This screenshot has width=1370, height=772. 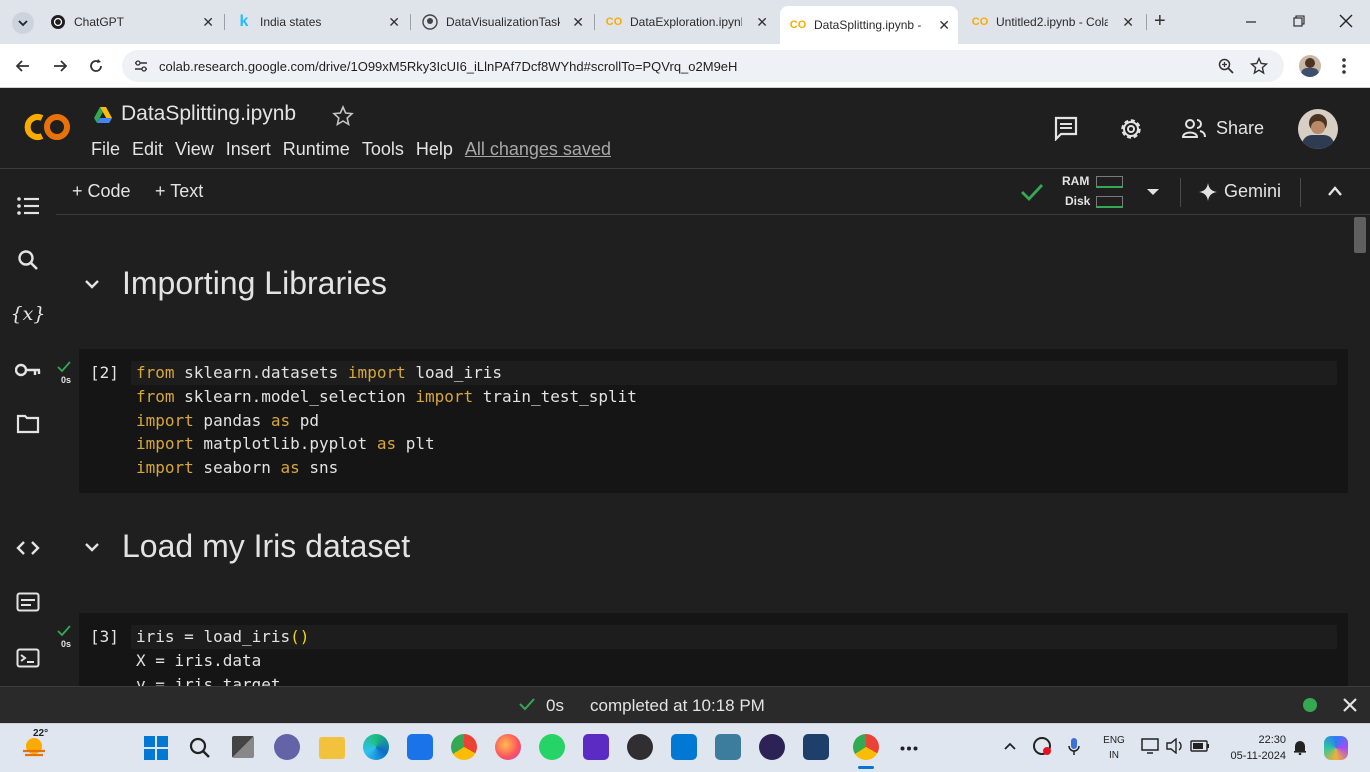 I want to click on star-notebook-icon, so click(x=343, y=116).